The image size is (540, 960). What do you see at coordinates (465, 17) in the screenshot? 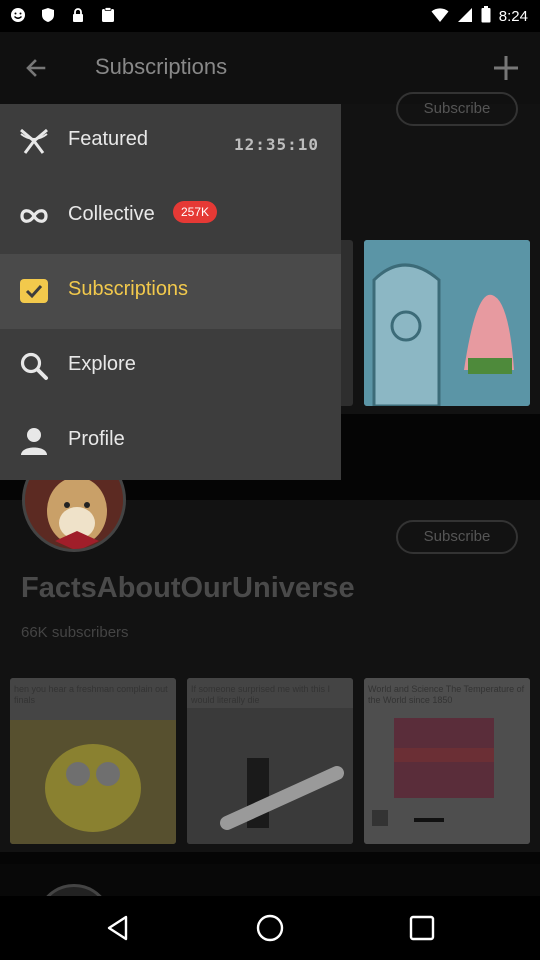
I see `signal-icon` at bounding box center [465, 17].